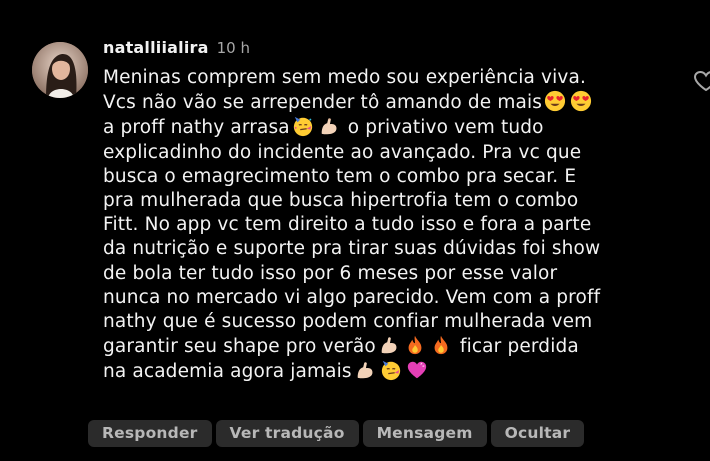  What do you see at coordinates (60, 70) in the screenshot?
I see `avatar` at bounding box center [60, 70].